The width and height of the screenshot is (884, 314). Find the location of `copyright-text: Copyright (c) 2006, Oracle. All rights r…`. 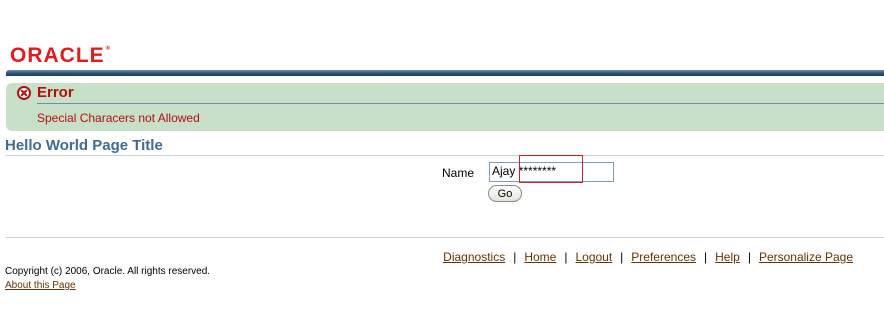

copyright-text: Copyright (c) 2006, Oracle. All rights r… is located at coordinates (108, 271).